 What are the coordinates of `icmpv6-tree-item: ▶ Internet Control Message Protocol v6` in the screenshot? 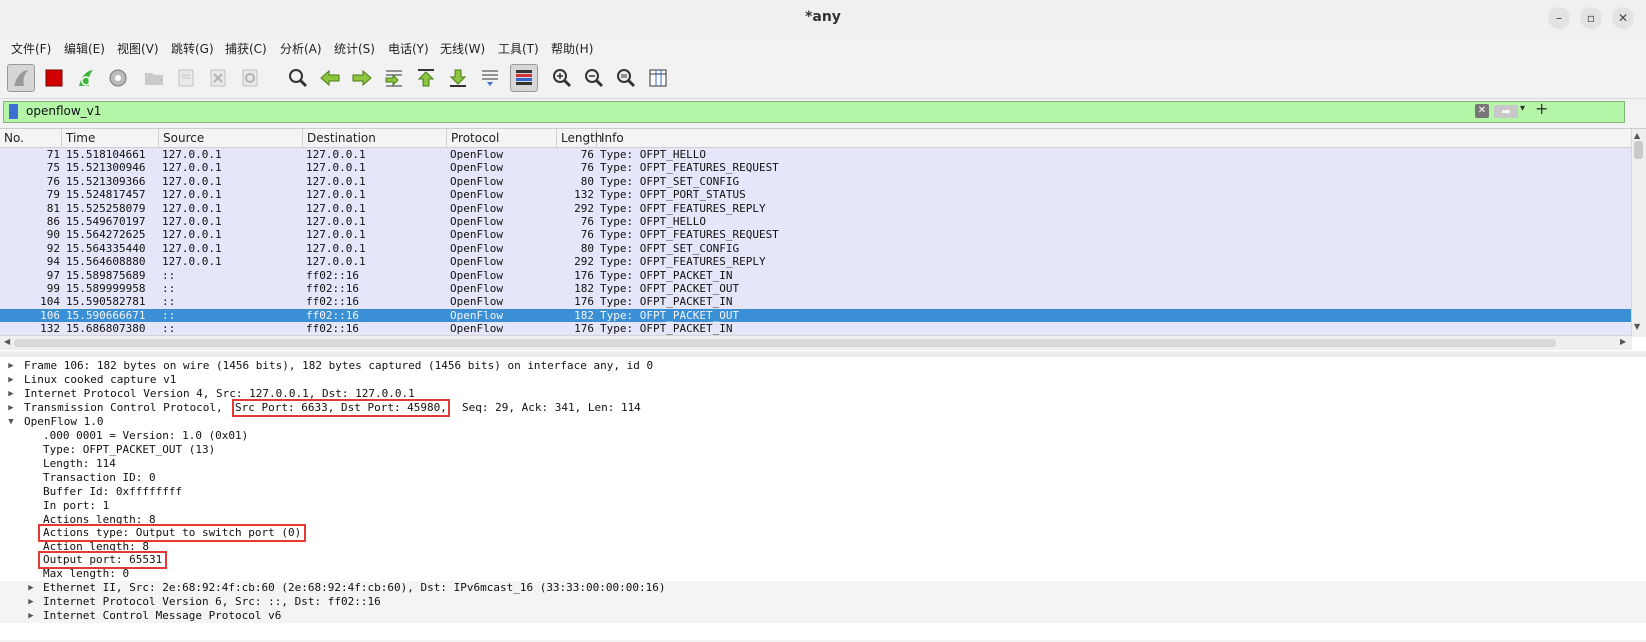 It's located at (823, 616).